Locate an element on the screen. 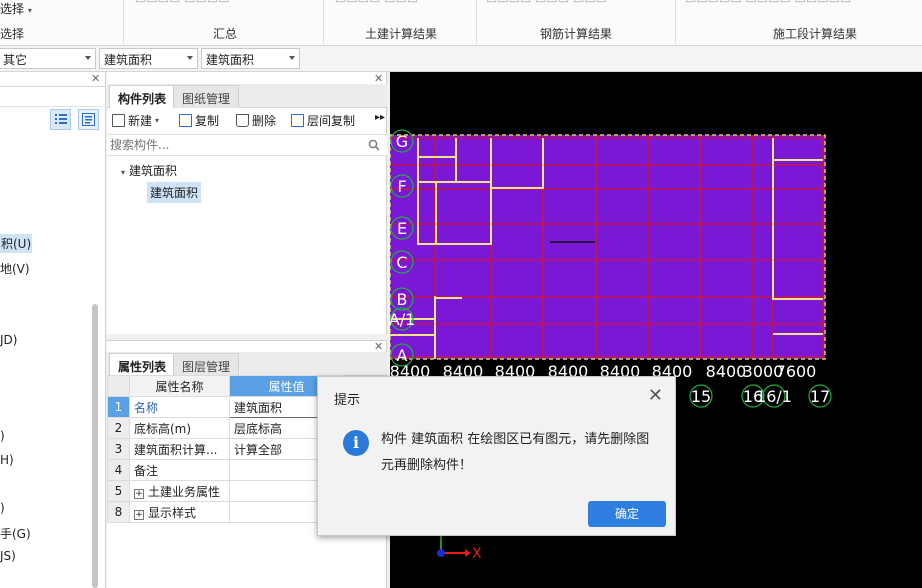 The image size is (922, 588). table-row: 1 名称 建筑面积 is located at coordinates (225, 407).